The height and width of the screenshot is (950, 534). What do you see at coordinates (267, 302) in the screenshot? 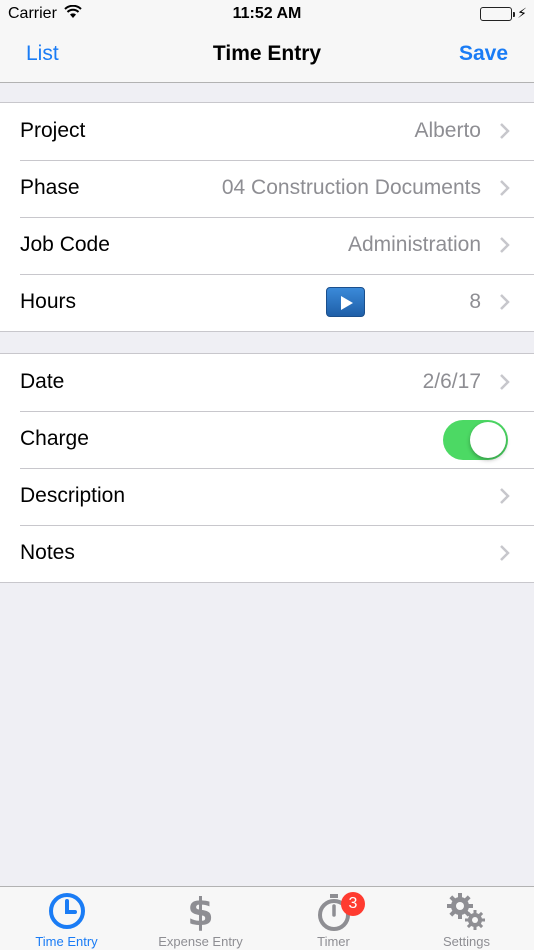
I see `hours-row: Hours 8` at bounding box center [267, 302].